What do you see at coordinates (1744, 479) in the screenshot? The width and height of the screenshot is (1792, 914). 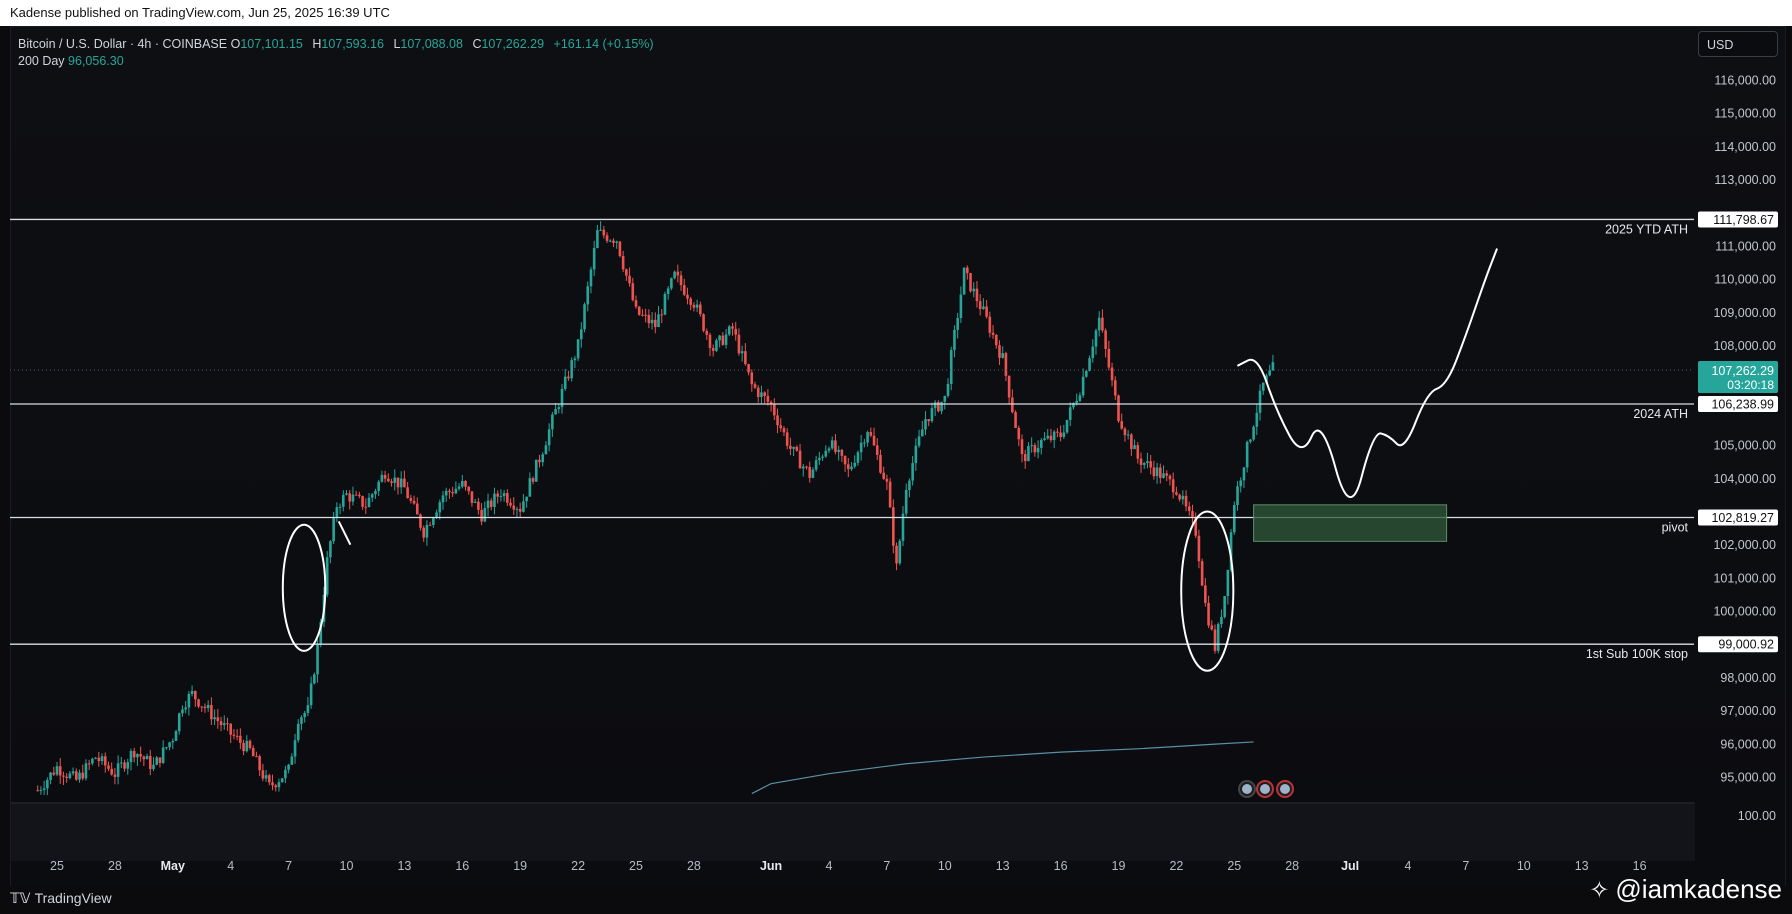 I see `y-tick-label: 104,000.00` at bounding box center [1744, 479].